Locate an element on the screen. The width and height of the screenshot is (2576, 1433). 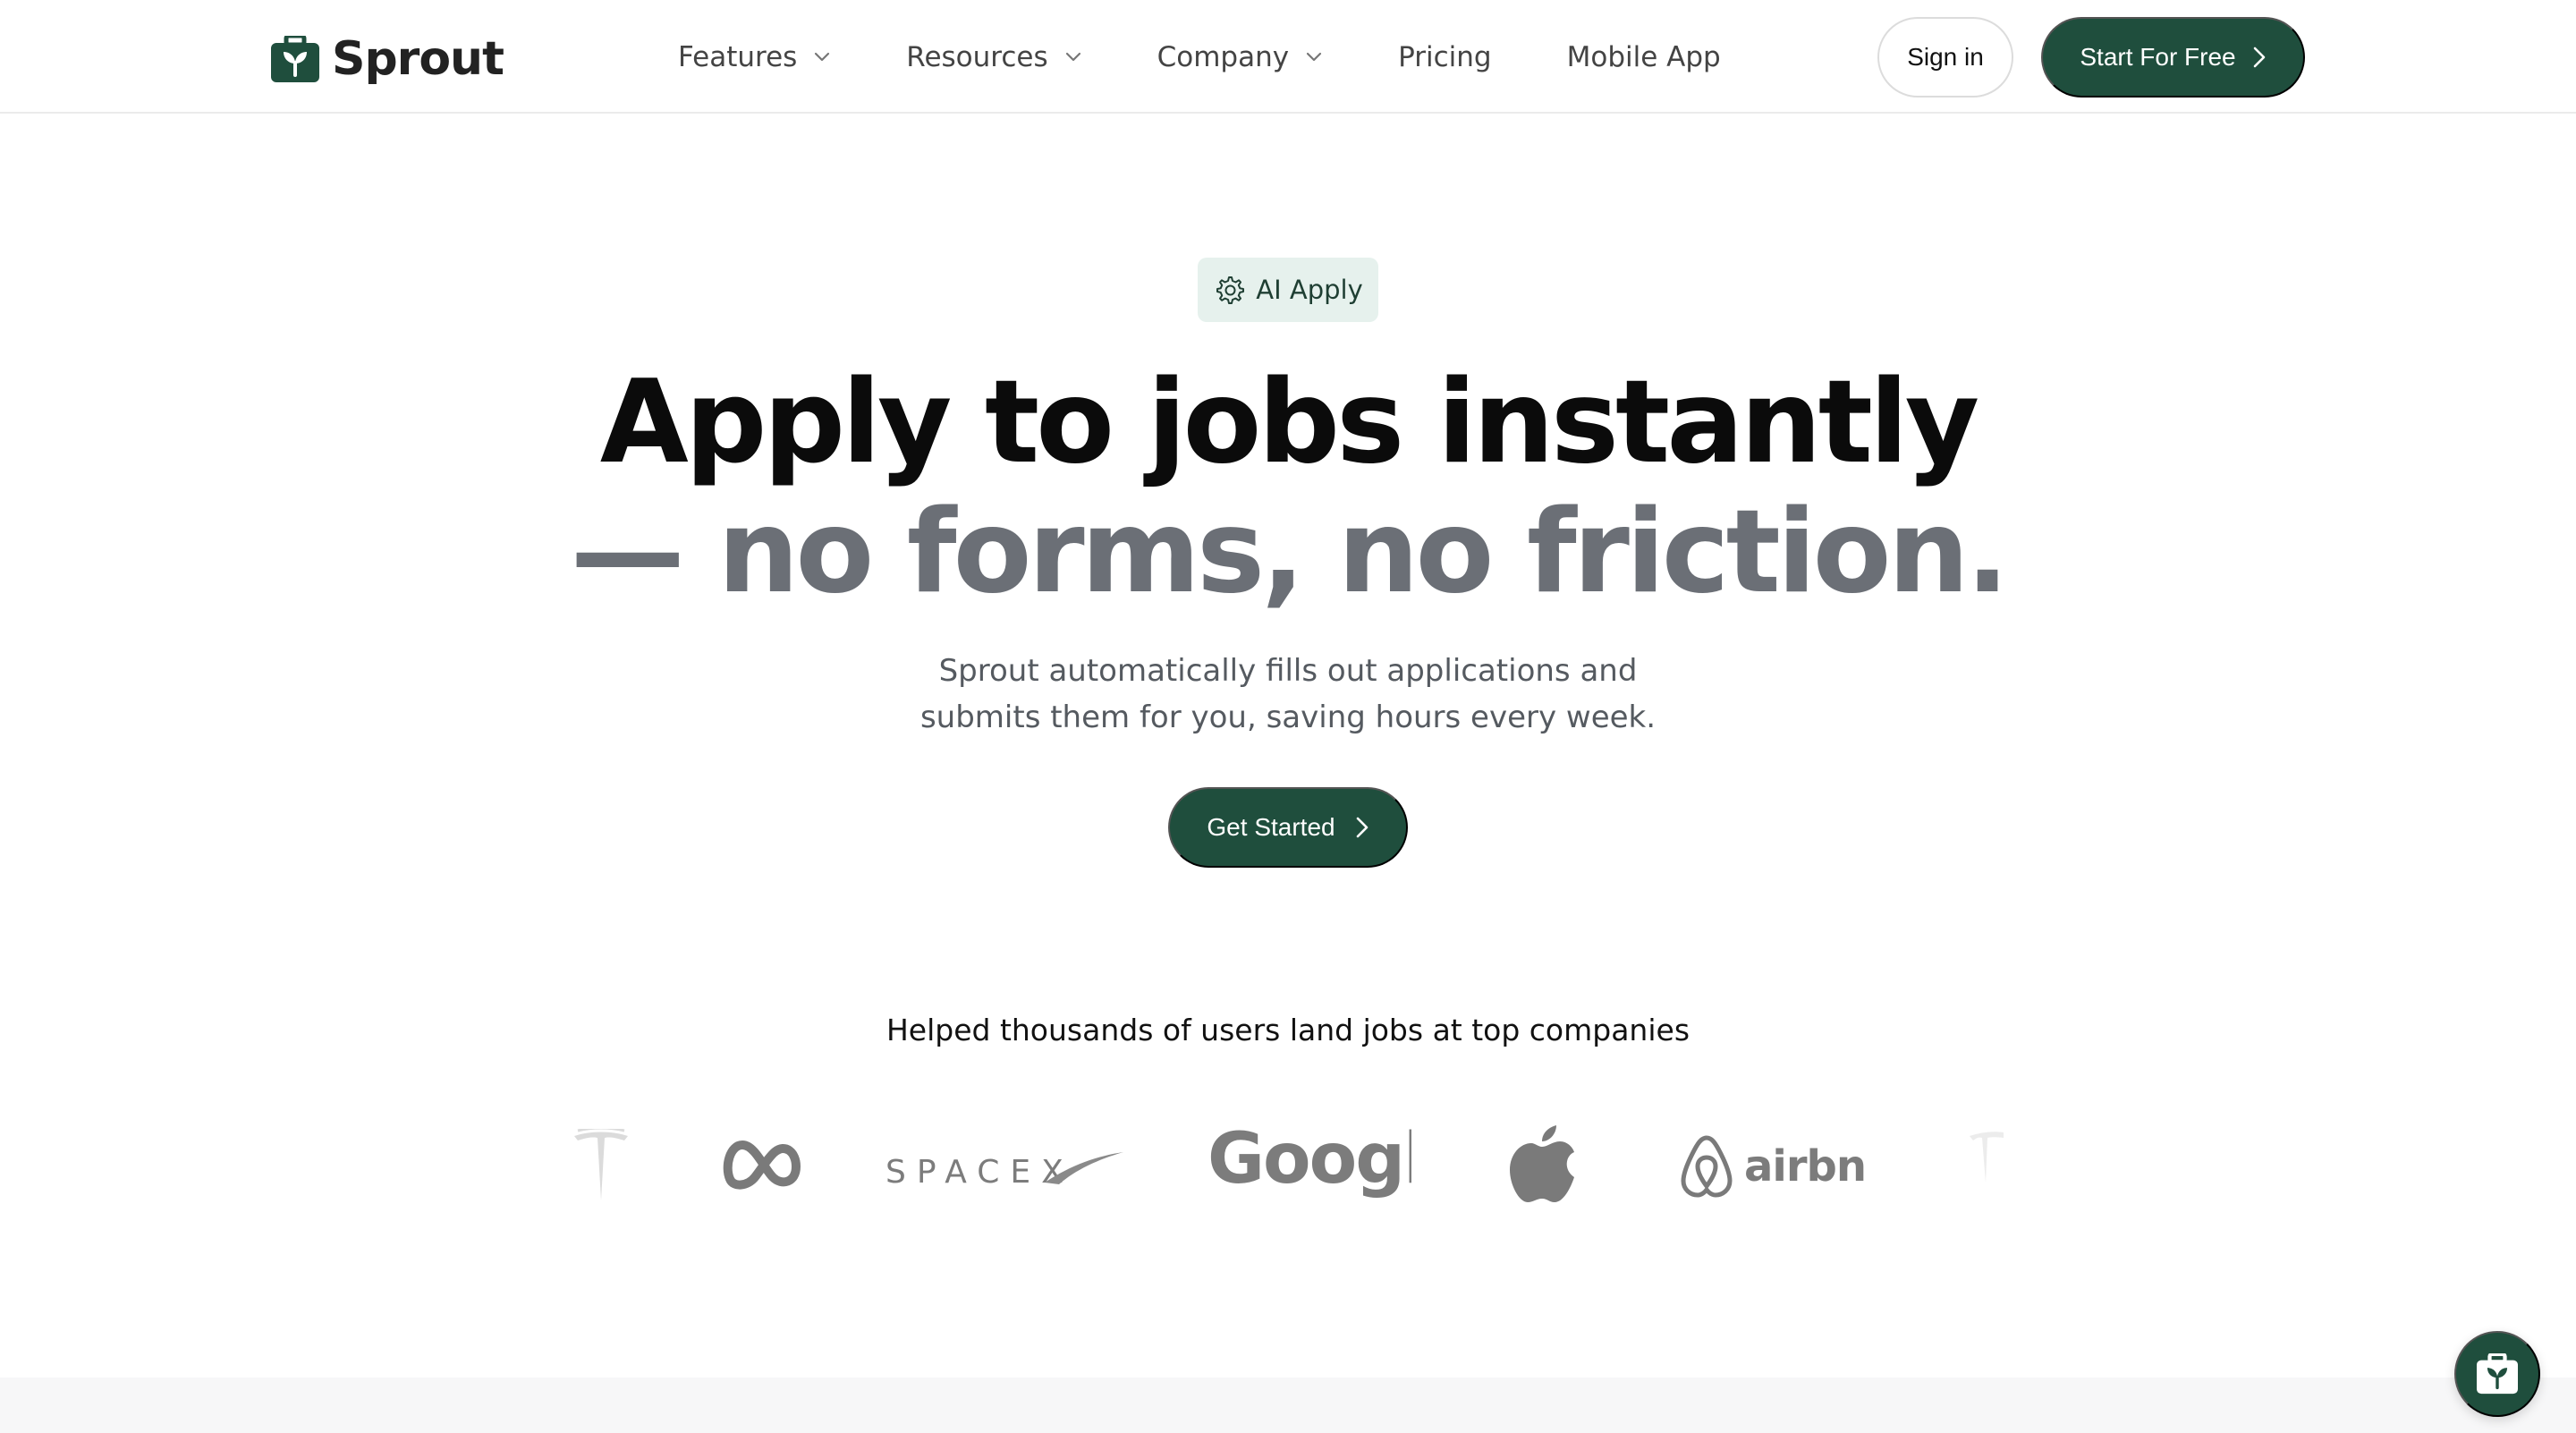
nav-mobile-app: Mobile App is located at coordinates (1644, 57).